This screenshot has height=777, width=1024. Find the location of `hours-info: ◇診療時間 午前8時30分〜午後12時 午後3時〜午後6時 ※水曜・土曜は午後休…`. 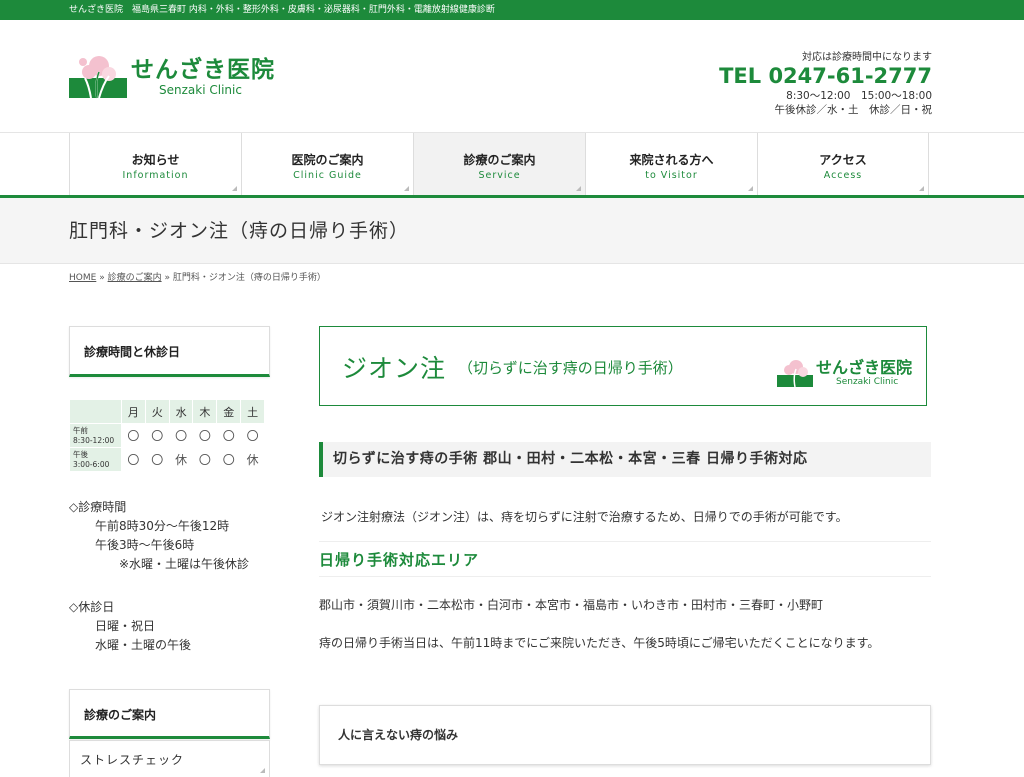

hours-info: ◇診療時間 午前8時30分〜午後12時 午後3時〜午後6時 ※水曜・土曜は午後休… is located at coordinates (169, 536).